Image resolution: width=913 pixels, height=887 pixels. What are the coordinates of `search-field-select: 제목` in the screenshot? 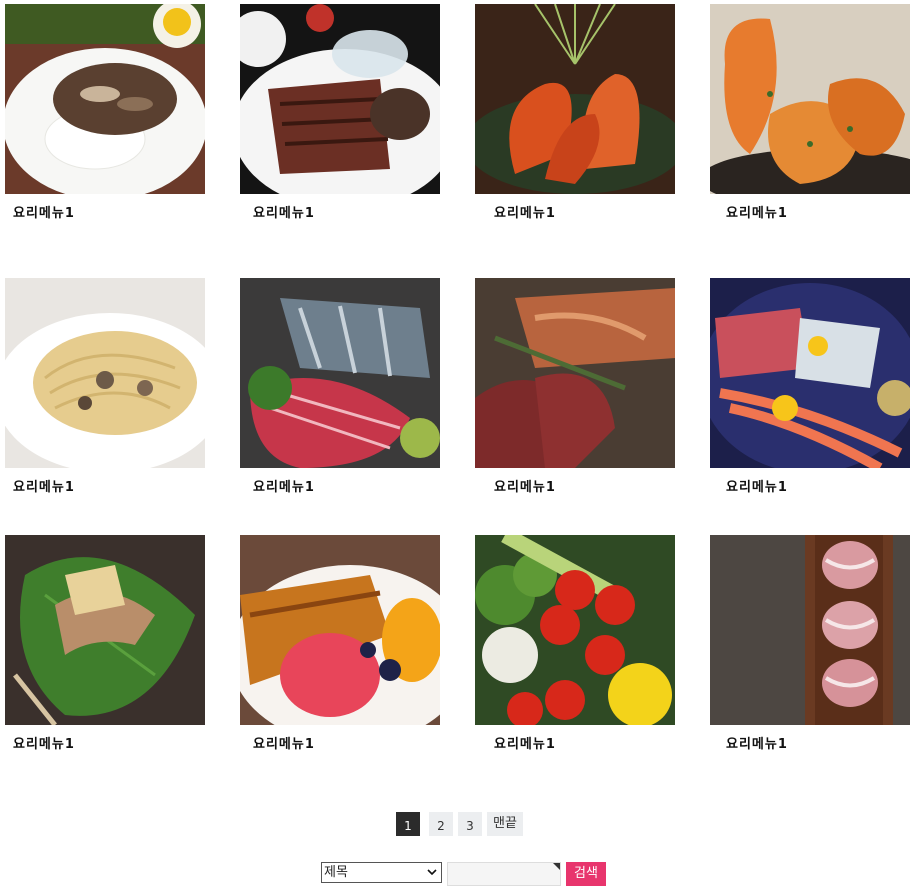 It's located at (381, 872).